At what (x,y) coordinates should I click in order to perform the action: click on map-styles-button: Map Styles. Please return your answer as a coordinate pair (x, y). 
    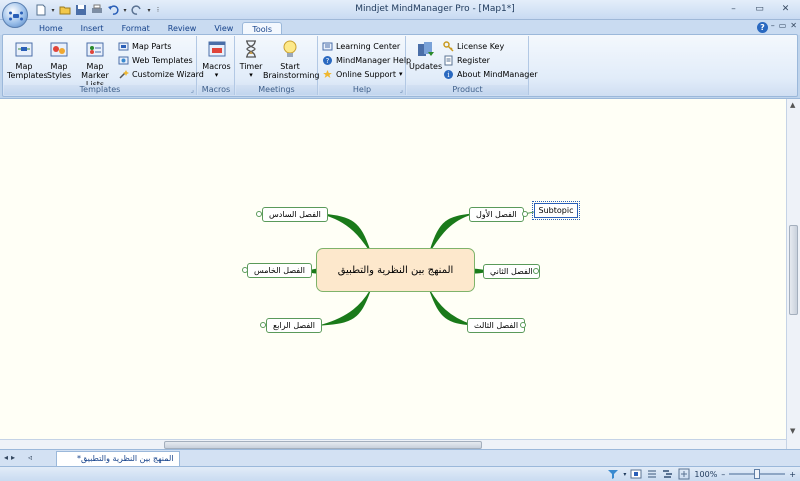
    Looking at the image, I should click on (59, 59).